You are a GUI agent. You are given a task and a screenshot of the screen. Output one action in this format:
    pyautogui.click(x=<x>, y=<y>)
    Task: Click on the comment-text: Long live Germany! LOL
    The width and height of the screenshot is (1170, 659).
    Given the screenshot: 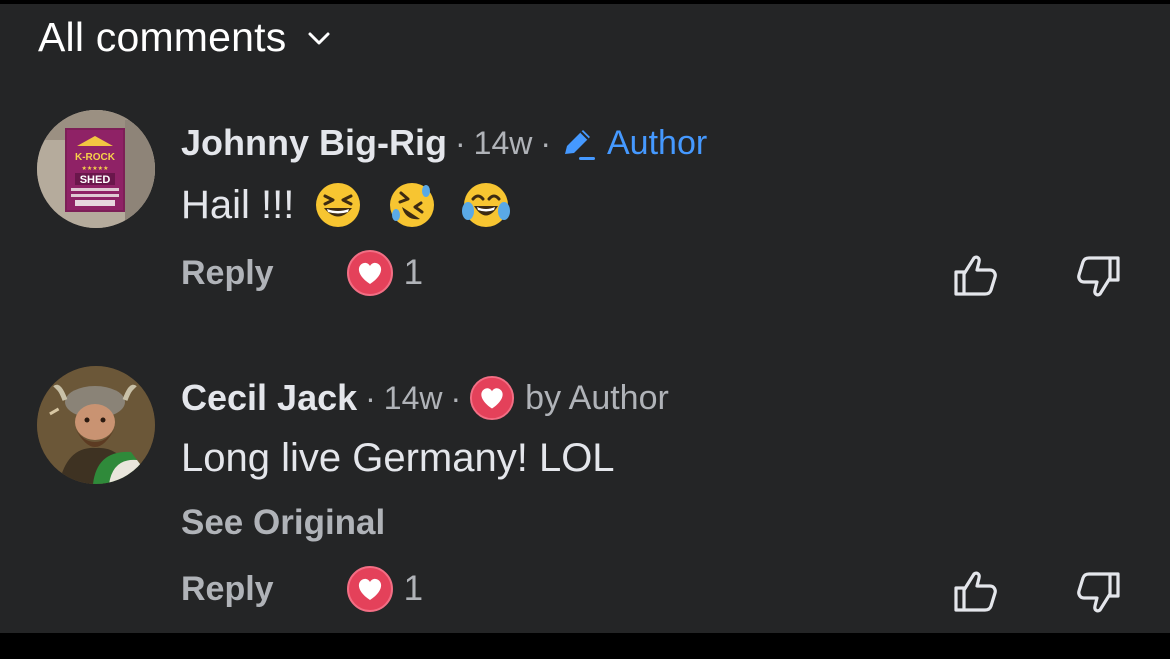 What is the action you would take?
    pyautogui.click(x=398, y=457)
    